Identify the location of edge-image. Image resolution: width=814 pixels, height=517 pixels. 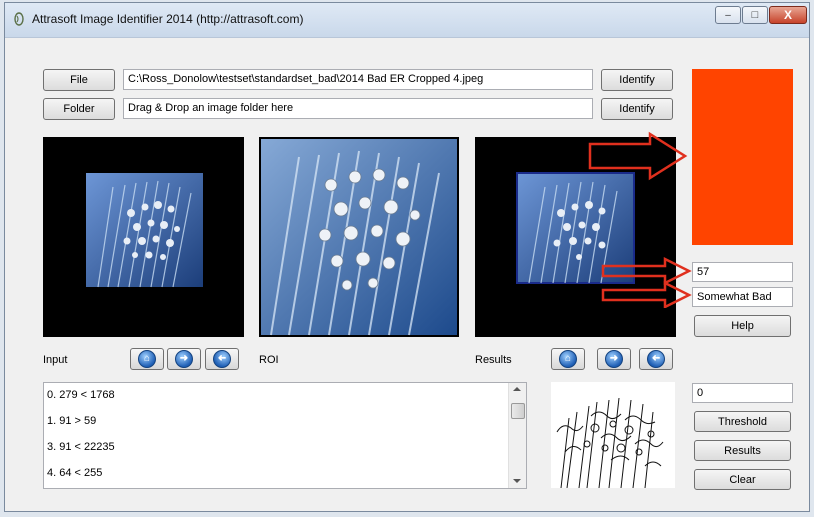
(610, 442).